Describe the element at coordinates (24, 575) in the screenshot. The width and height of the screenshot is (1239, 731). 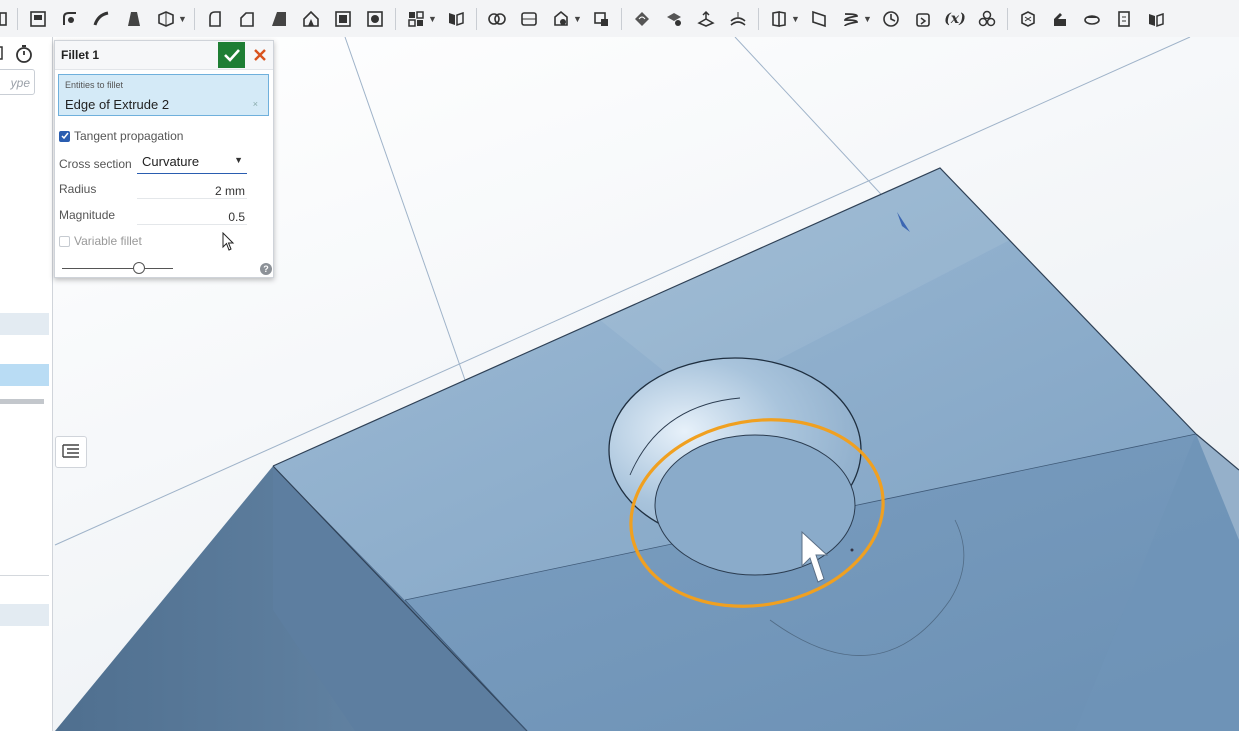
I see `divider` at that location.